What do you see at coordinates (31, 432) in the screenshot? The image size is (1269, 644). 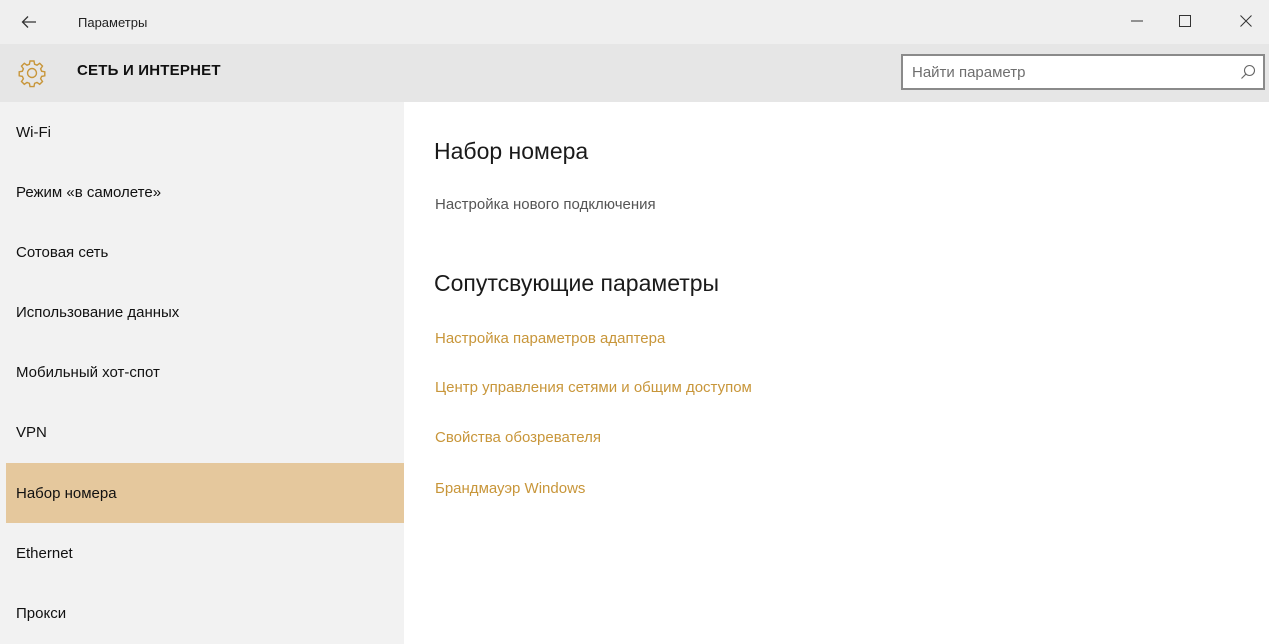 I see `sidebar-item-label: VPN` at bounding box center [31, 432].